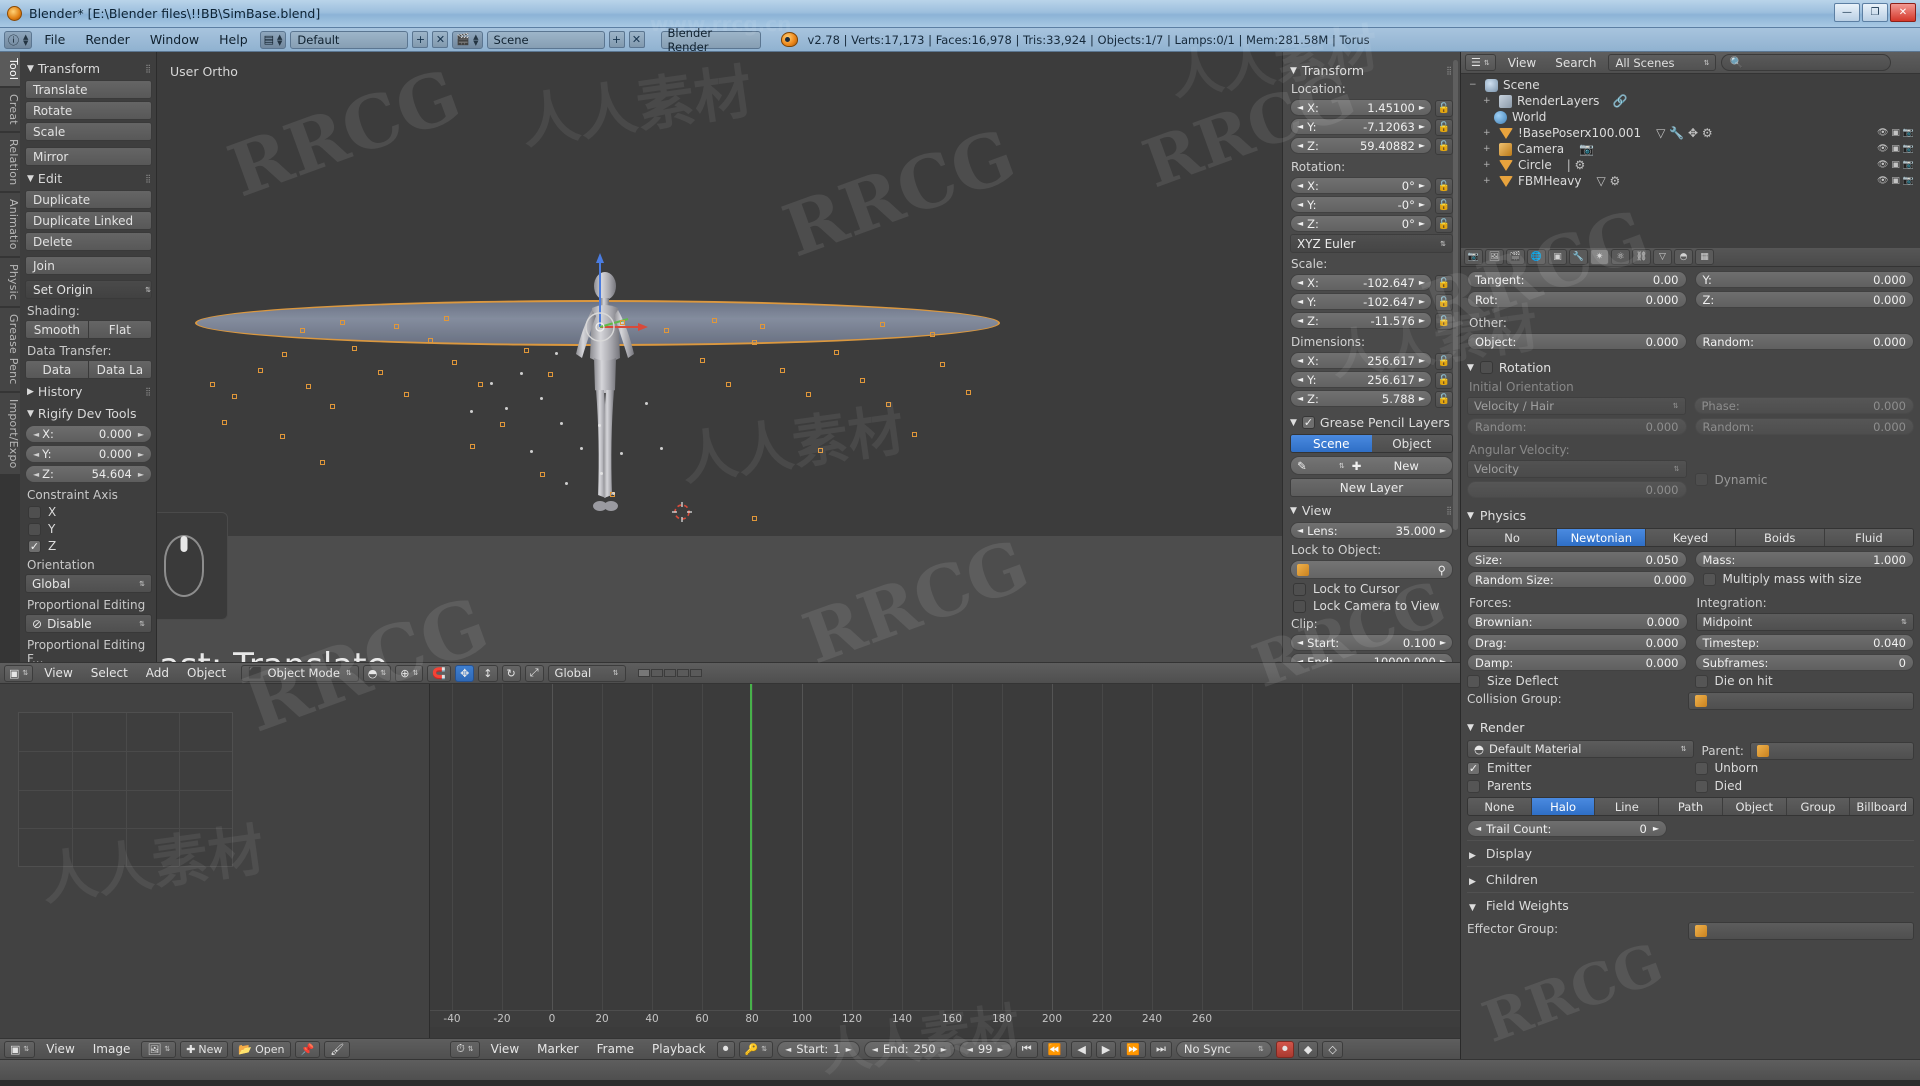  I want to click on velocity-y-field: Y: 0.000, so click(1804, 279).